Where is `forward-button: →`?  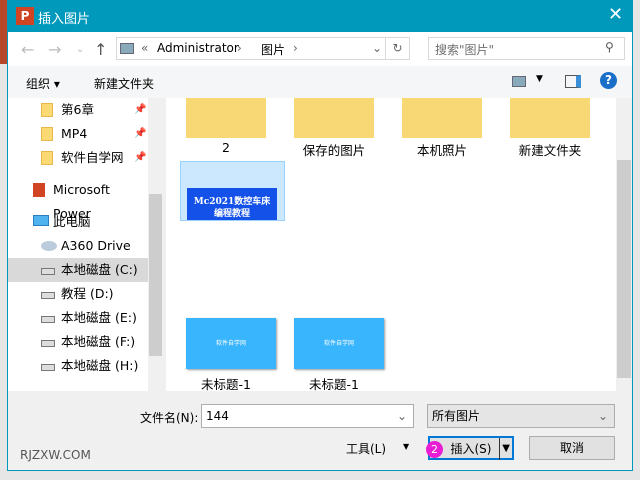
forward-button: → is located at coordinates (54, 49).